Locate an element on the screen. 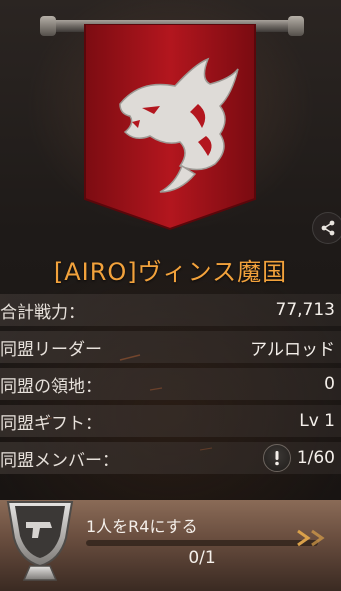 Image resolution: width=341 pixels, height=591 pixels. rod-cap-left is located at coordinates (48, 26).